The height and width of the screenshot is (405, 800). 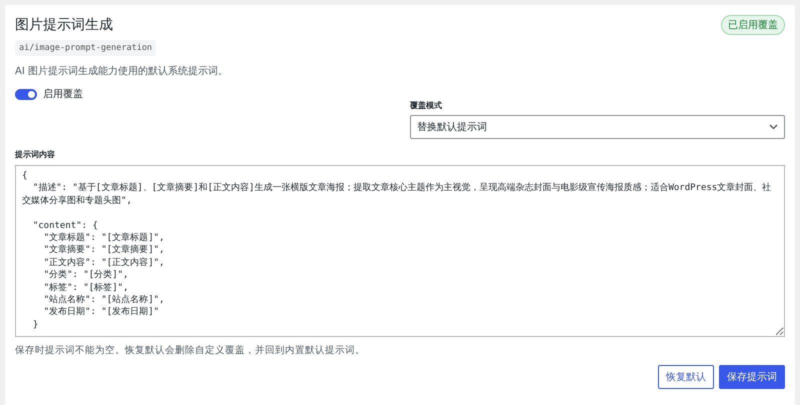 I want to click on mode-select: 替换默认提示词, so click(x=597, y=127).